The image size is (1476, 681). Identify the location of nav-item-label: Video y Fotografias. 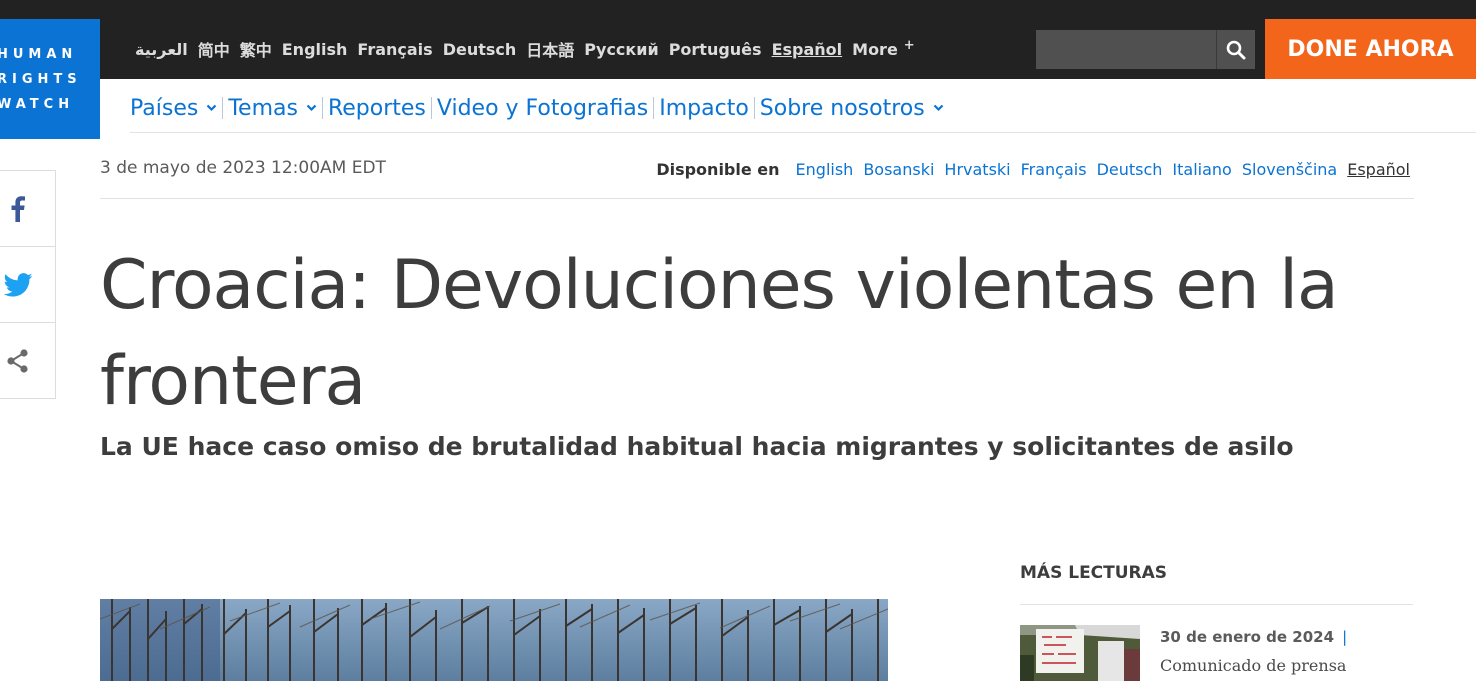
(542, 108).